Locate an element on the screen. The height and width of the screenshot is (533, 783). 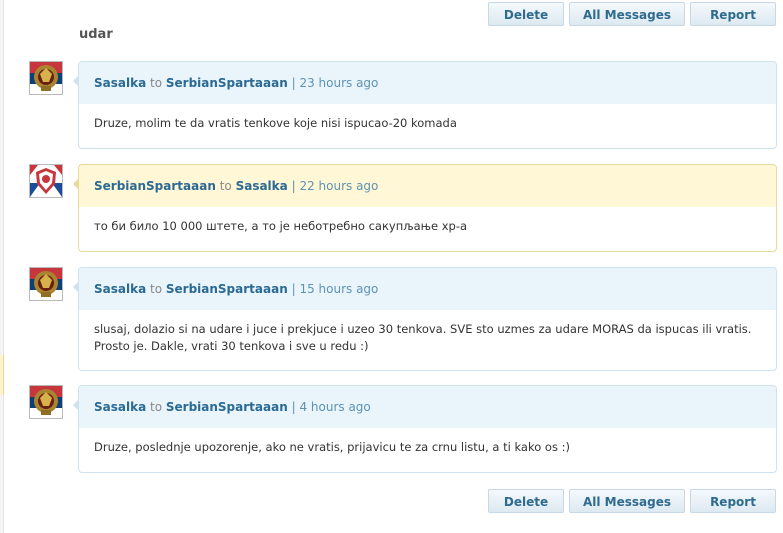
recipient-link: Sasalka is located at coordinates (262, 186).